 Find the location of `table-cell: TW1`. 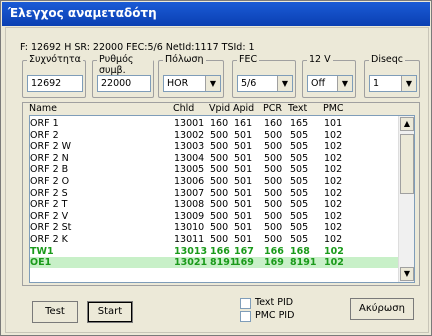

table-cell: TW1 is located at coordinates (42, 251).